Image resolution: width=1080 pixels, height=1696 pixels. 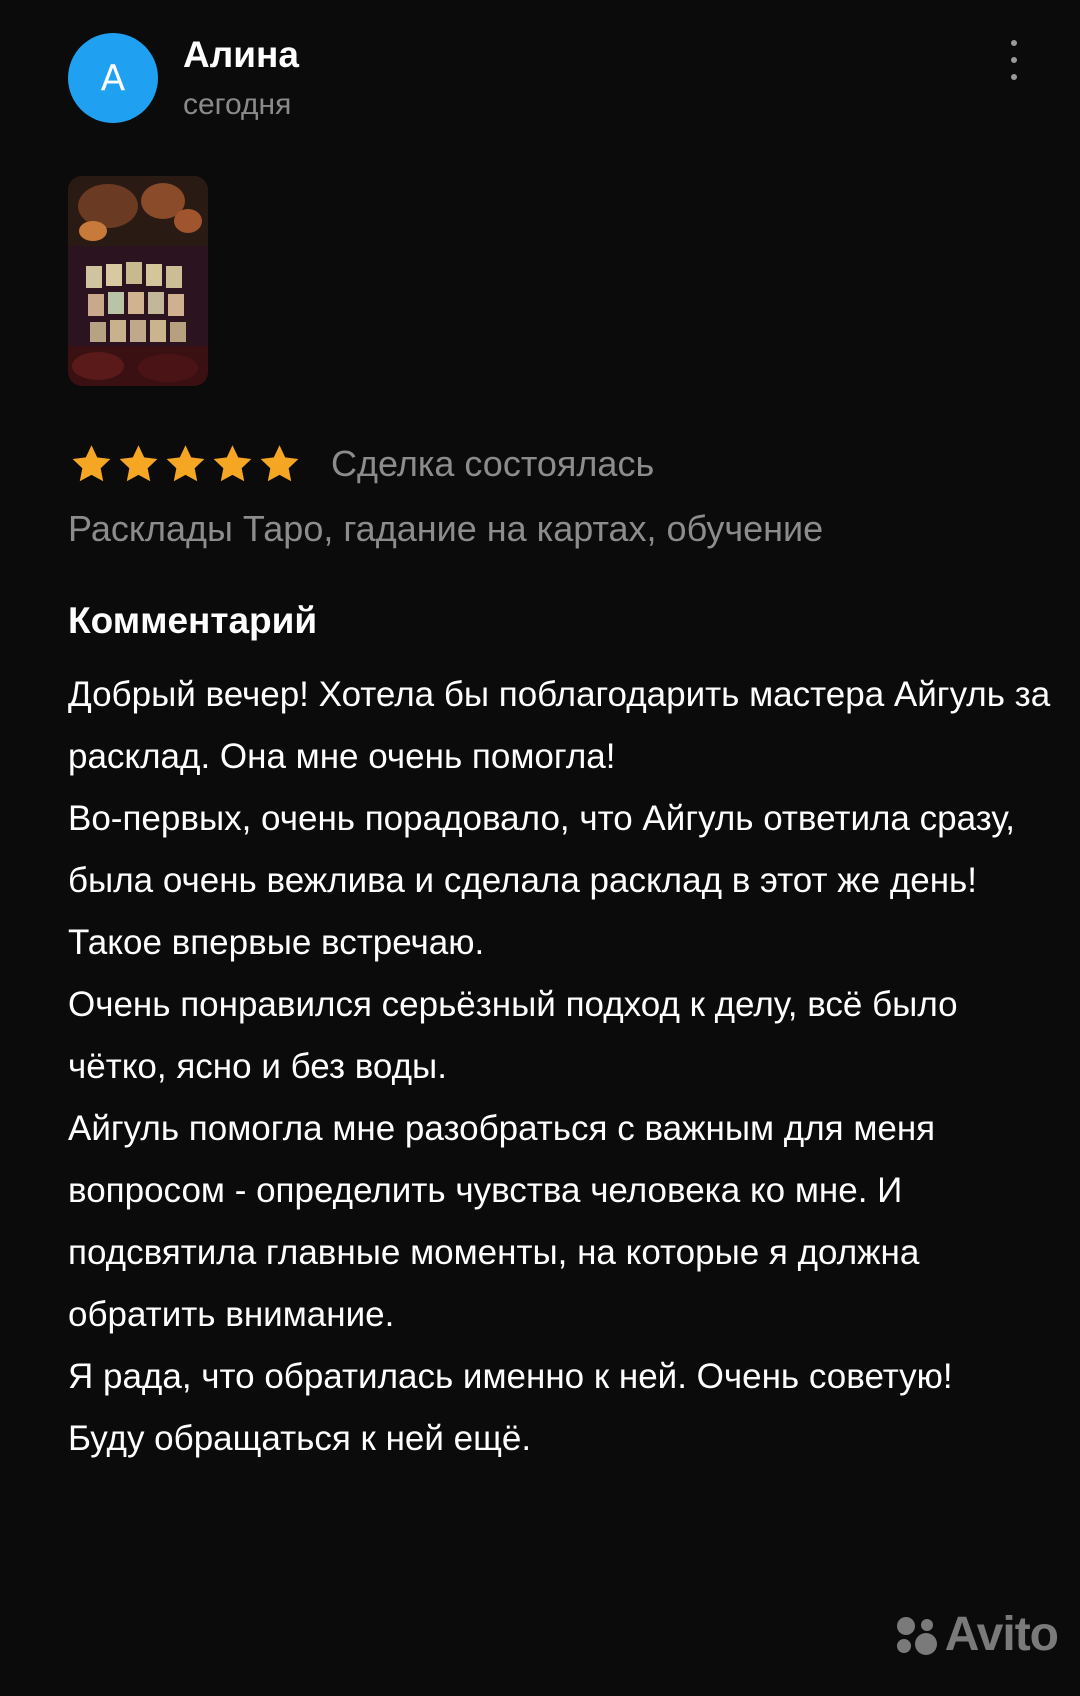 I want to click on avatar-initial: А, so click(x=113, y=78).